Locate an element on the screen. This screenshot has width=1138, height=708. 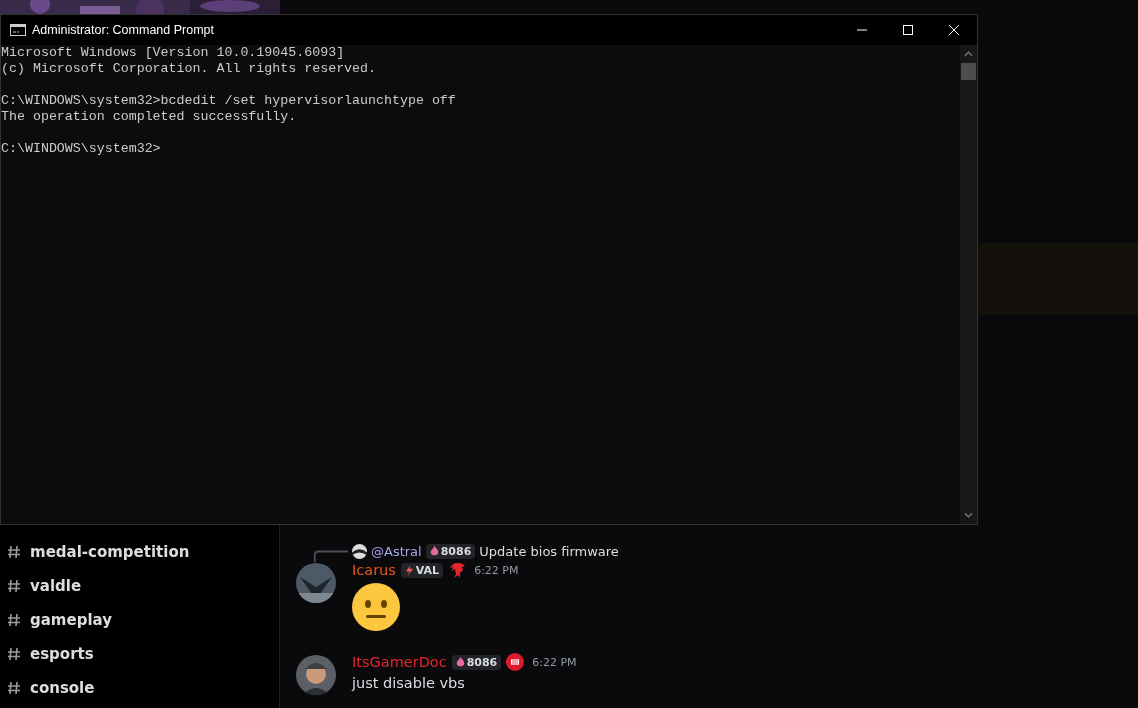
scrollbar is located at coordinates (968, 284).